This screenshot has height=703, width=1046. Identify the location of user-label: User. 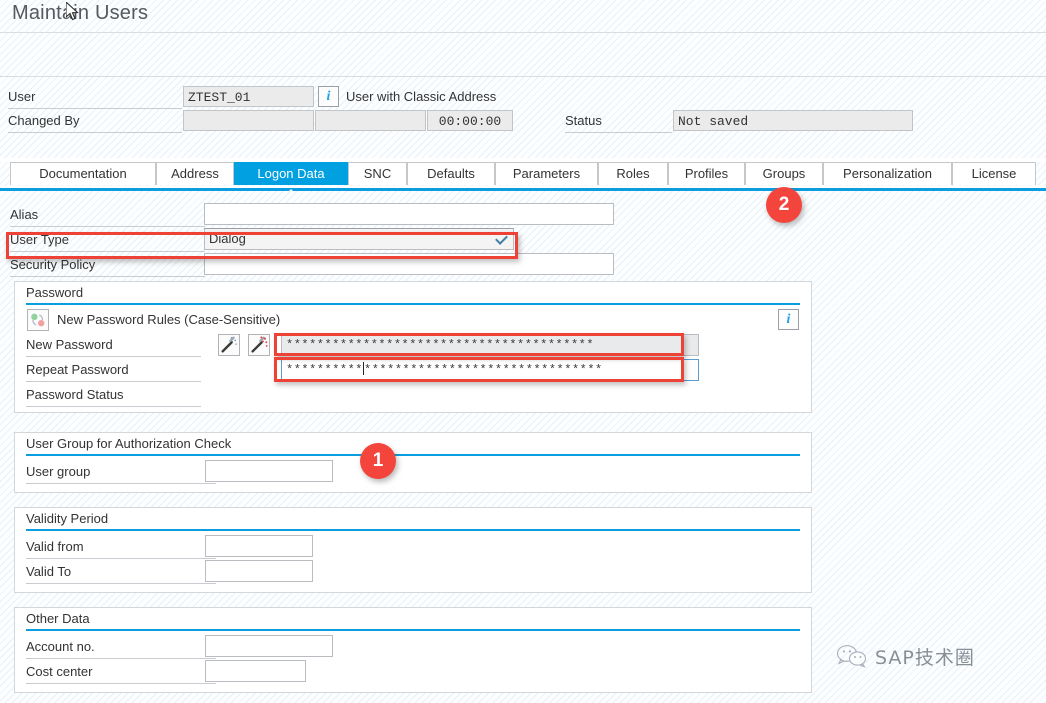
(95, 97).